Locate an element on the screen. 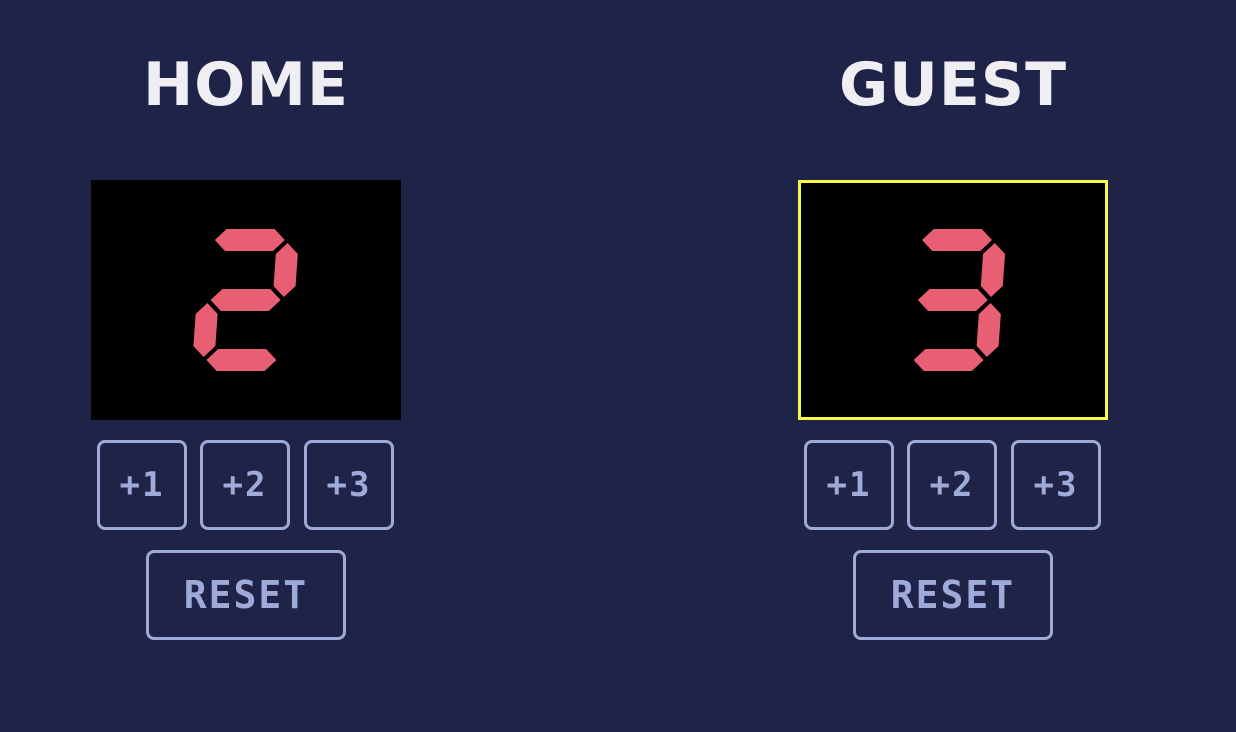 This screenshot has height=732, width=1236. guest-add-1-button: +1 is located at coordinates (849, 485).